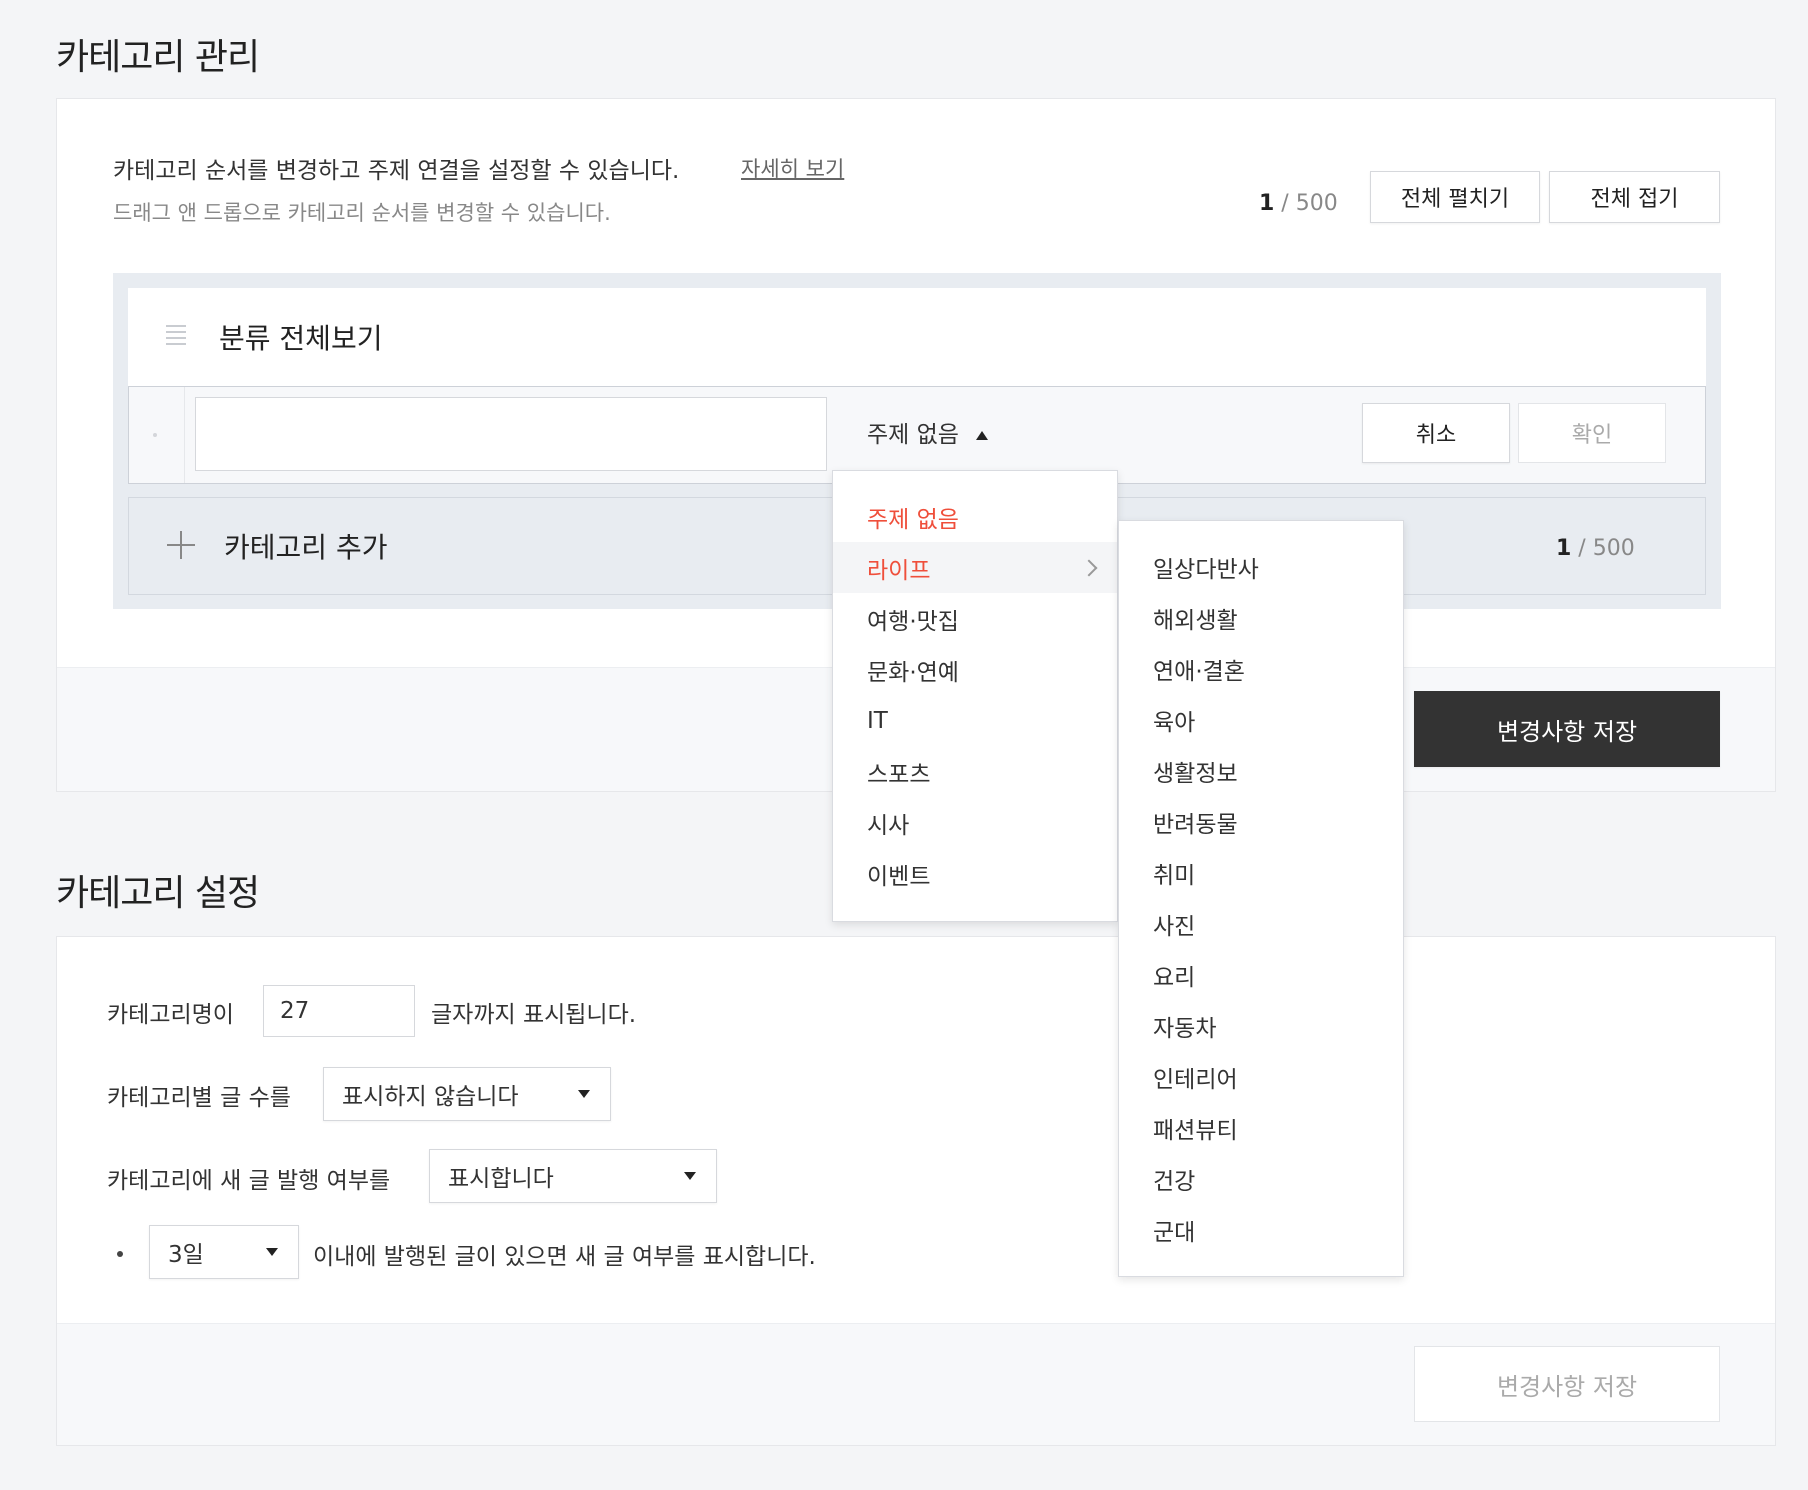  What do you see at coordinates (982, 435) in the screenshot?
I see `caret-up-icon` at bounding box center [982, 435].